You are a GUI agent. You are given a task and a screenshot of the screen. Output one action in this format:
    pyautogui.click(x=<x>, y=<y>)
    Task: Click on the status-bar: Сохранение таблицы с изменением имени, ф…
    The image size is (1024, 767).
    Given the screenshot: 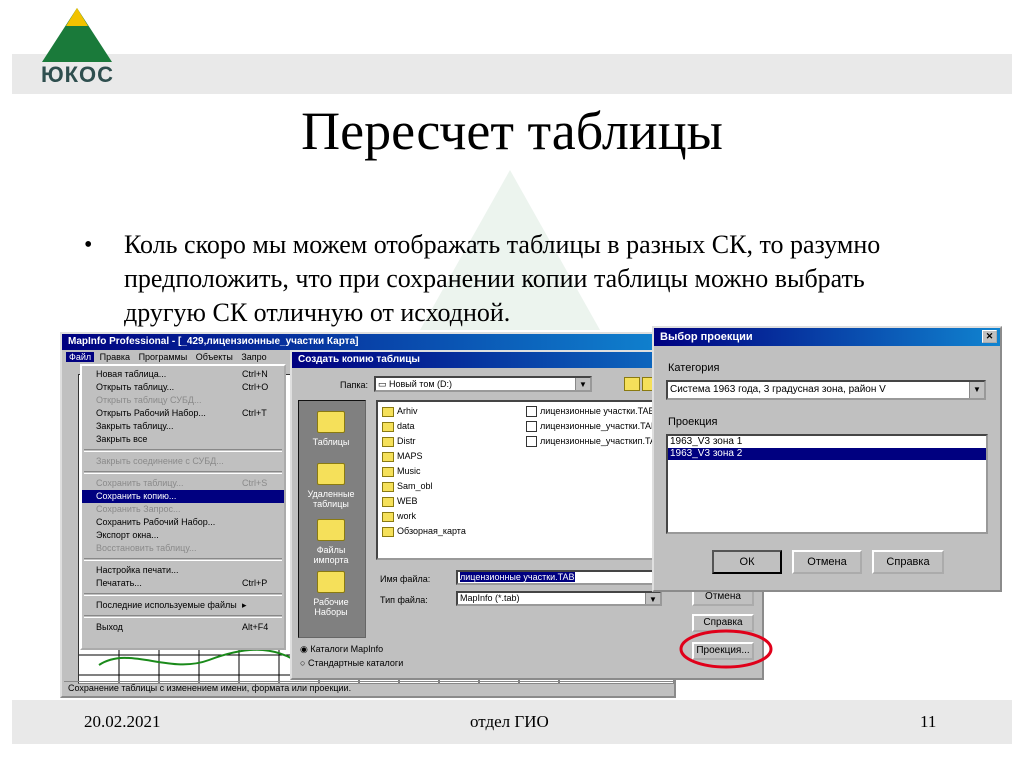 What is the action you would take?
    pyautogui.click(x=369, y=687)
    